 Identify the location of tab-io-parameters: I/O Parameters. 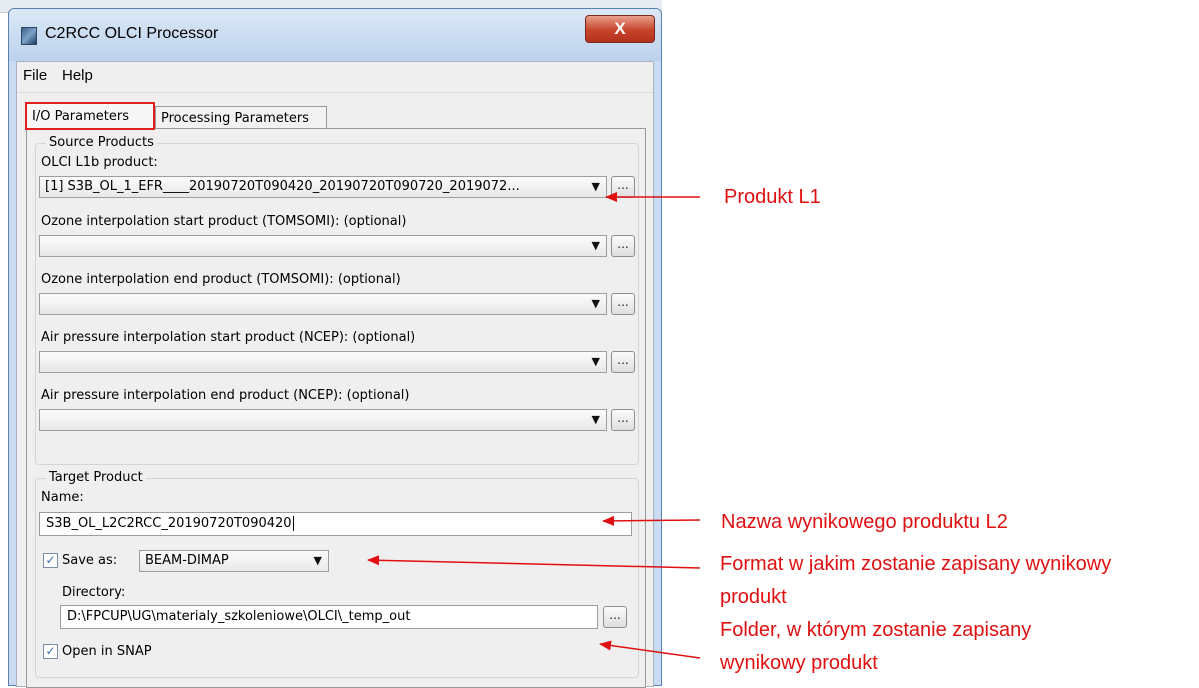
(90, 116).